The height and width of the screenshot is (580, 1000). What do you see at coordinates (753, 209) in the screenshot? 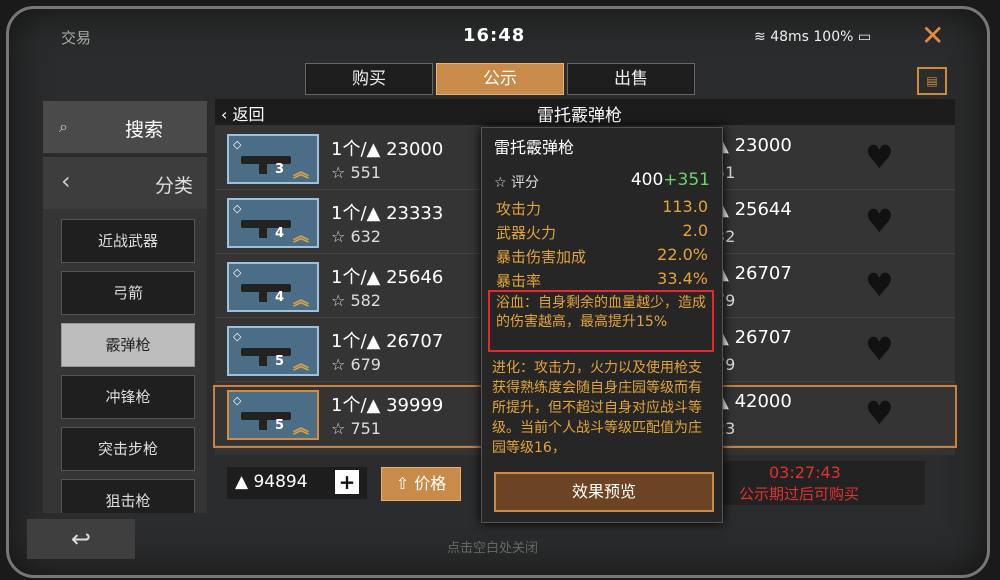
I see `listing-price-right: ▲ 25644` at bounding box center [753, 209].